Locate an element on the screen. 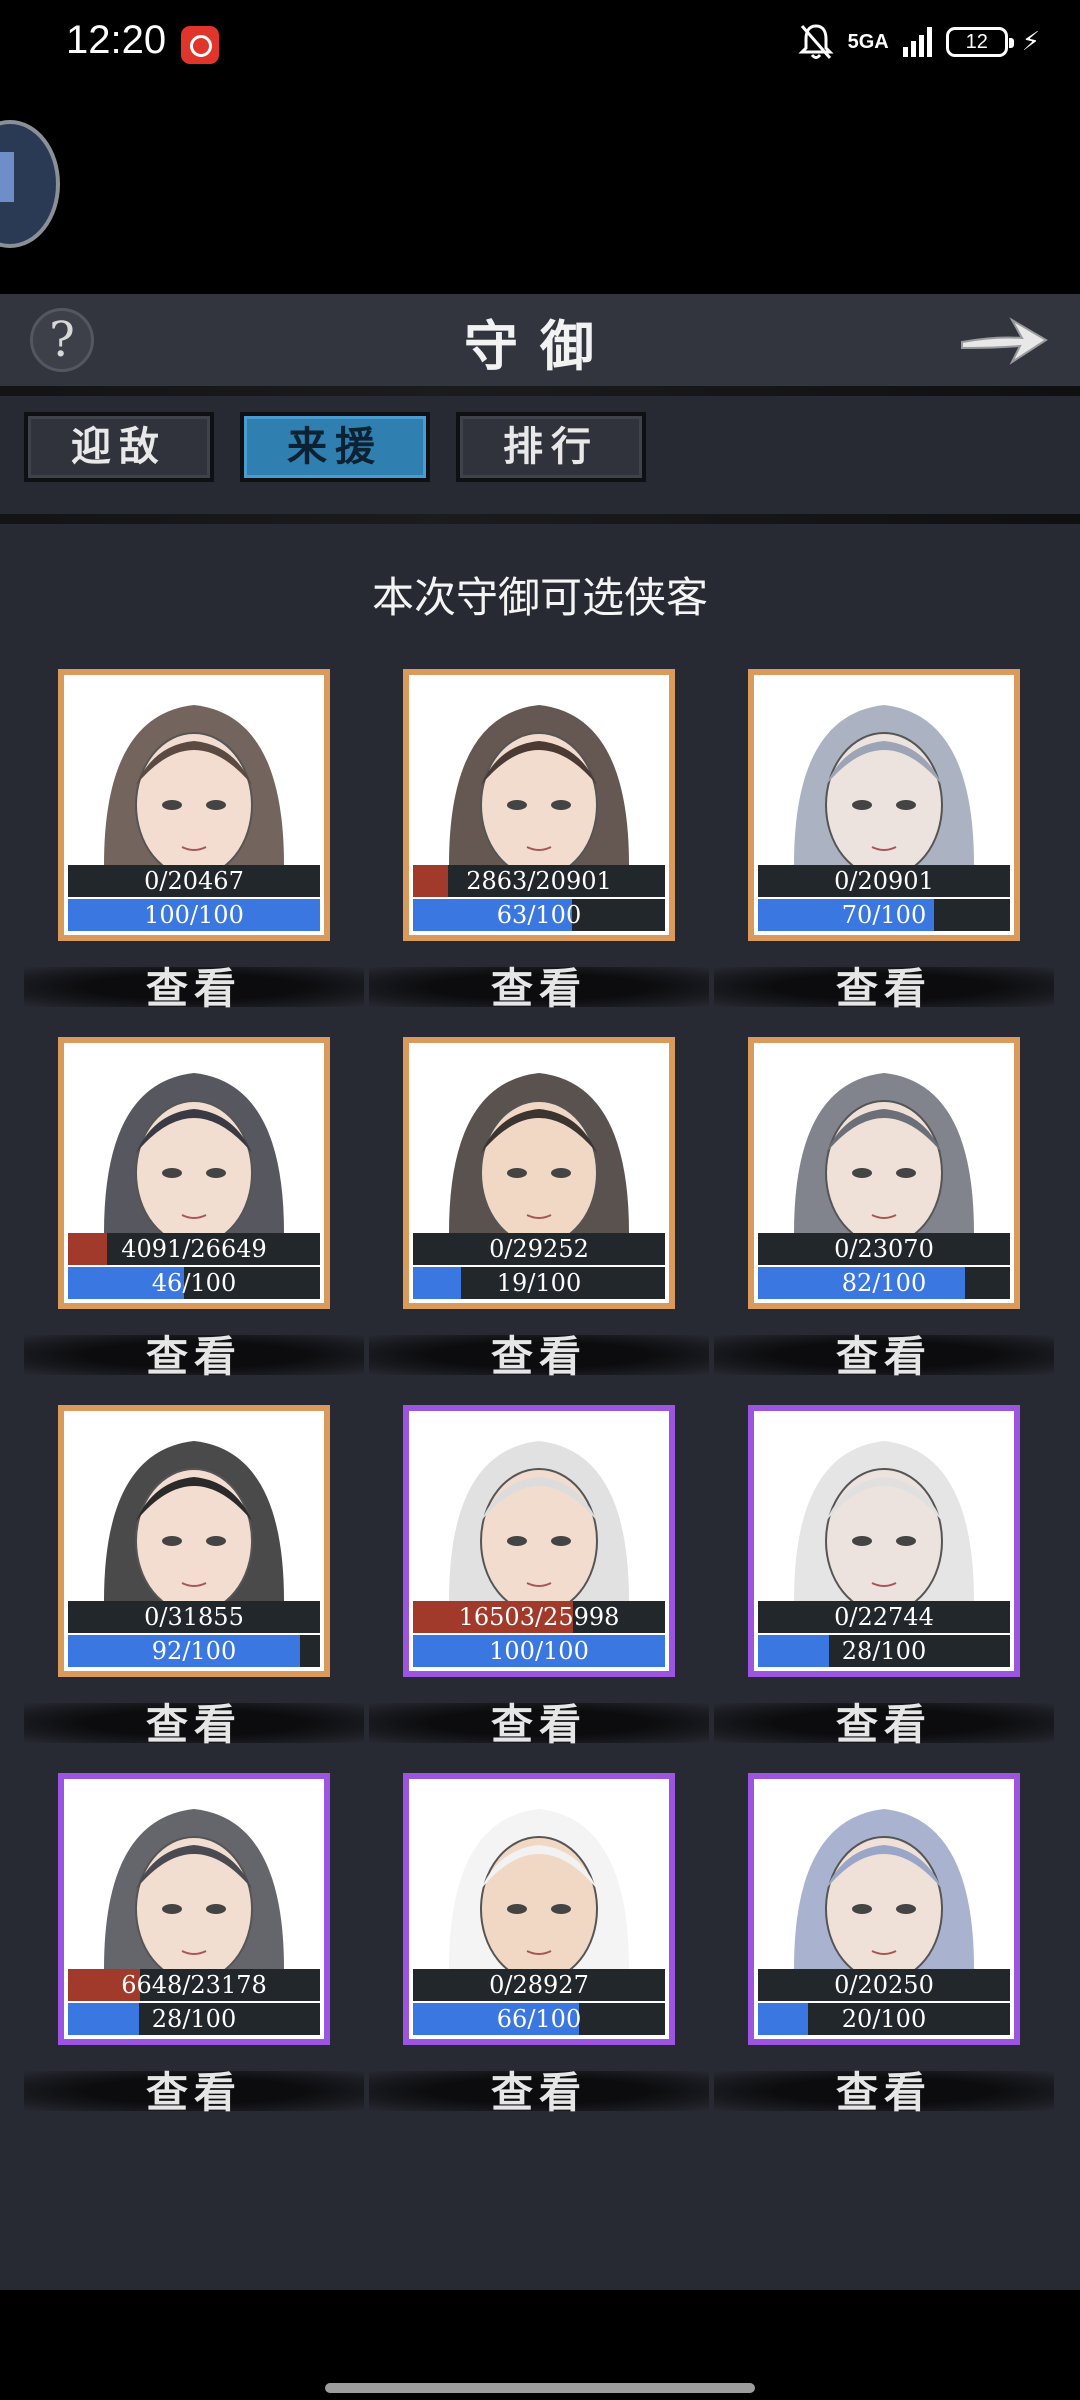 The image size is (1080, 2400). status-icons: 5GA 12 ⚡ is located at coordinates (918, 42).